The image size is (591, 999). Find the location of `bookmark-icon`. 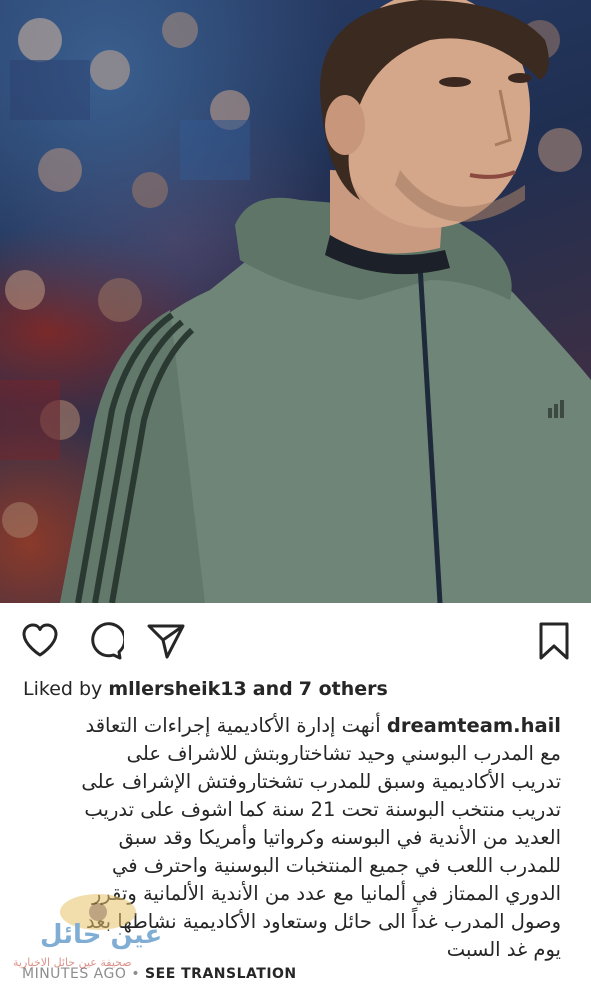

bookmark-icon is located at coordinates (554, 641).